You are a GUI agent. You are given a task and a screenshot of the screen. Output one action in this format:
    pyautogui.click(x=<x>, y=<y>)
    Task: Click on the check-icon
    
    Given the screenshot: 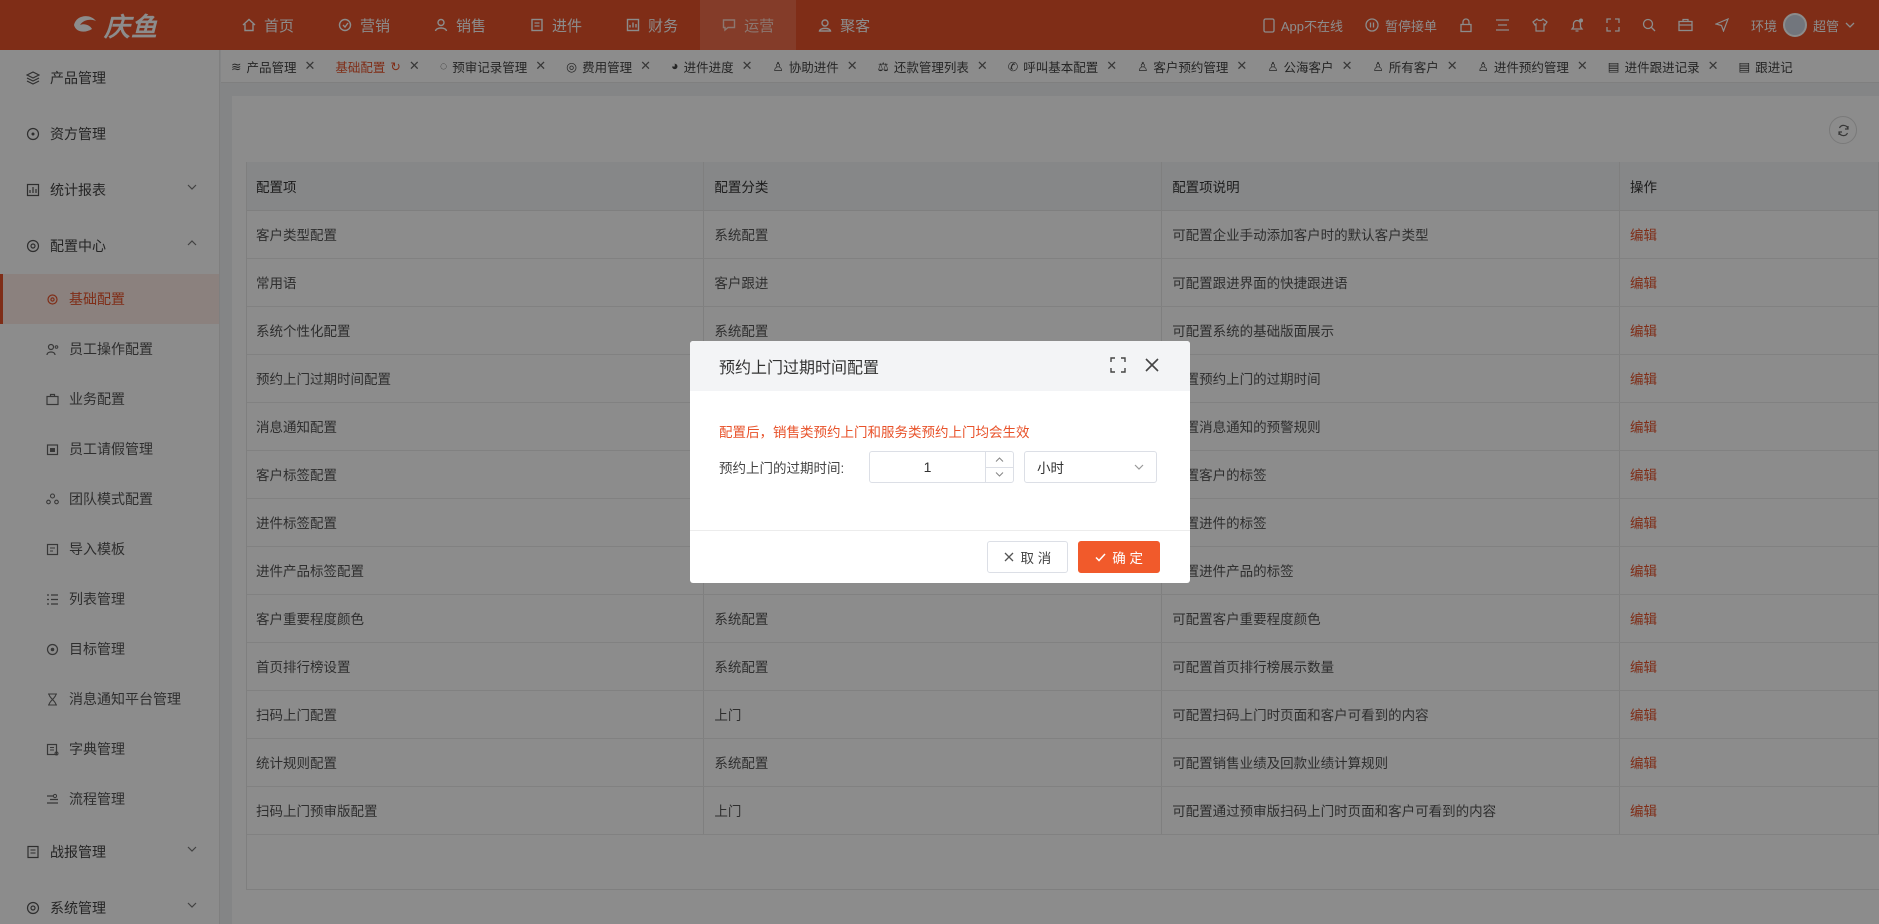 What is the action you would take?
    pyautogui.click(x=1100, y=557)
    